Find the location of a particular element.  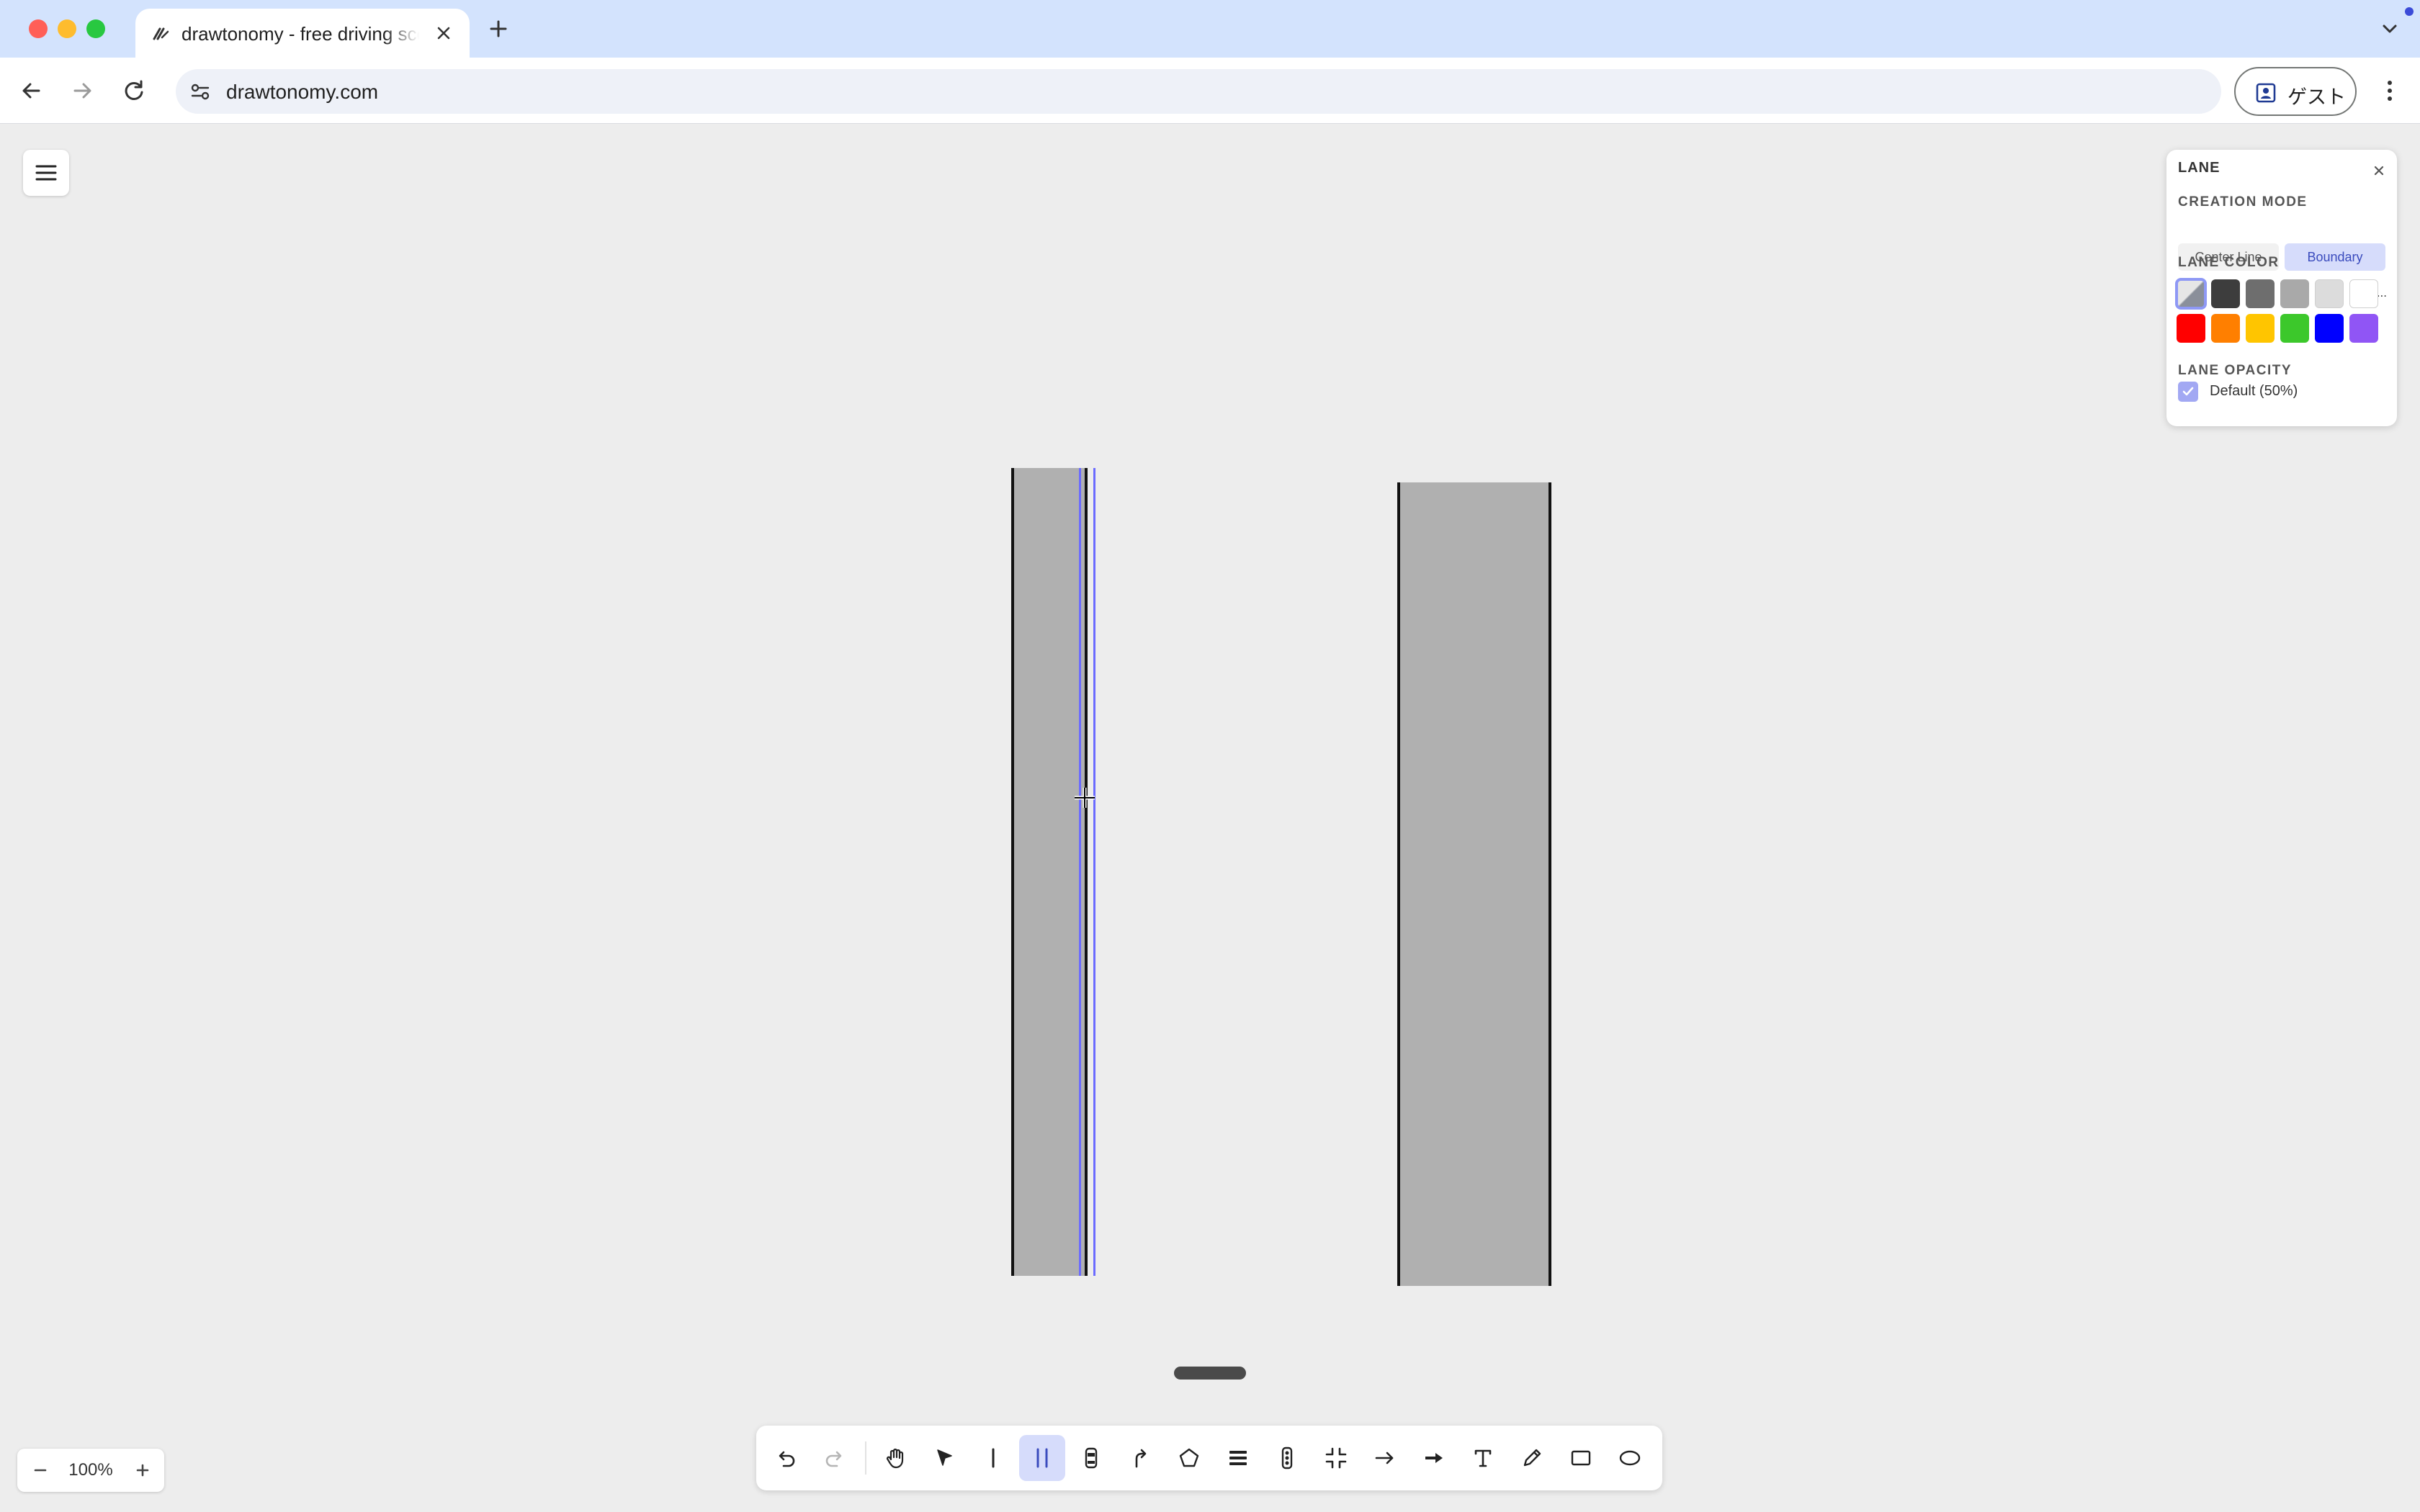

hand-tool-button is located at coordinates (895, 1458).